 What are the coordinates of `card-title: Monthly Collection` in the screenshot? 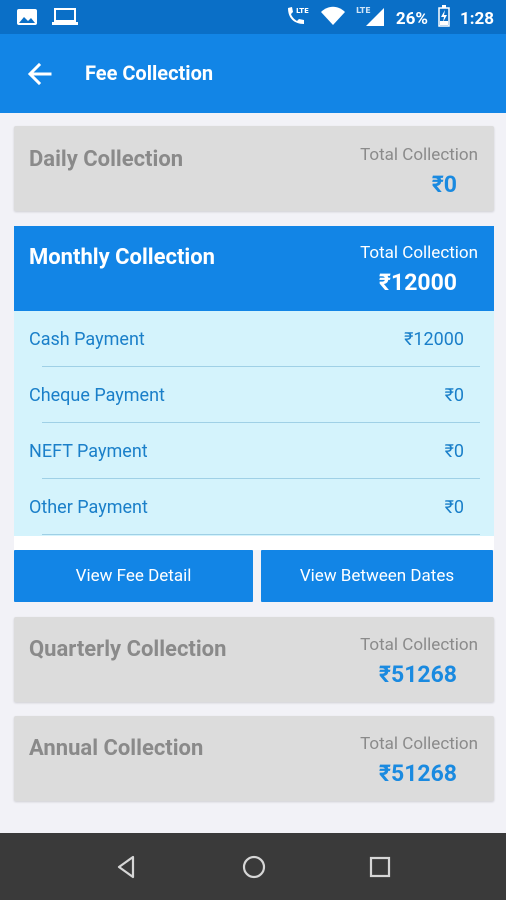 It's located at (122, 257).